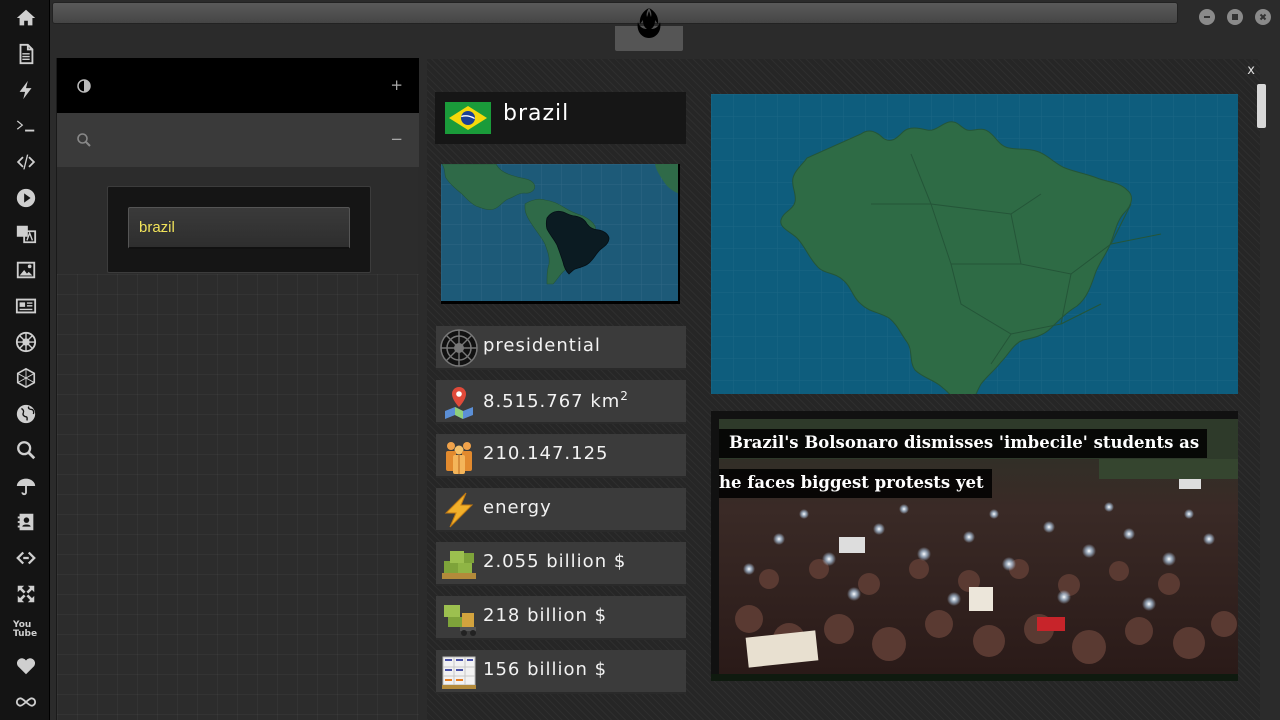 The height and width of the screenshot is (720, 1280). Describe the element at coordinates (649, 23) in the screenshot. I see `rebel-alliance-icon` at that location.